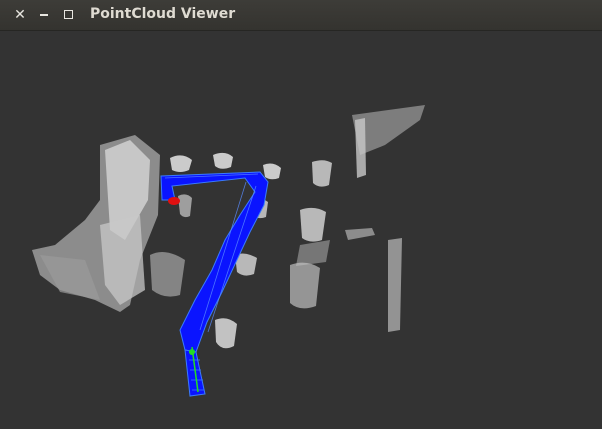 Image resolution: width=602 pixels, height=429 pixels. Describe the element at coordinates (163, 14) in the screenshot. I see `window-title: PointCloud Viewer` at that location.